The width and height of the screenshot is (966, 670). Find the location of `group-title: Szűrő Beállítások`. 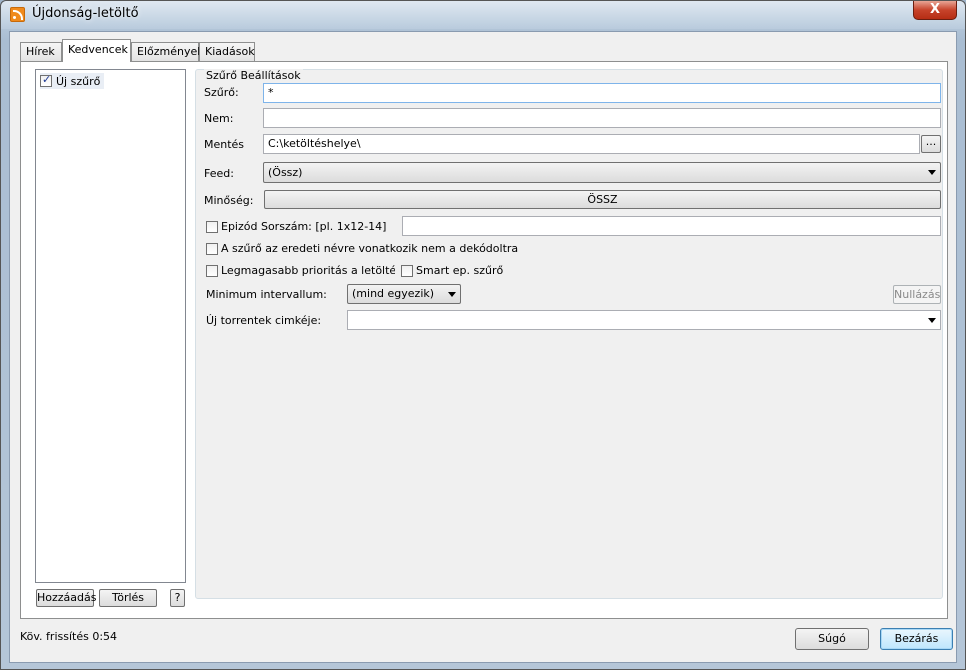

group-title: Szűrő Beállítások is located at coordinates (253, 75).